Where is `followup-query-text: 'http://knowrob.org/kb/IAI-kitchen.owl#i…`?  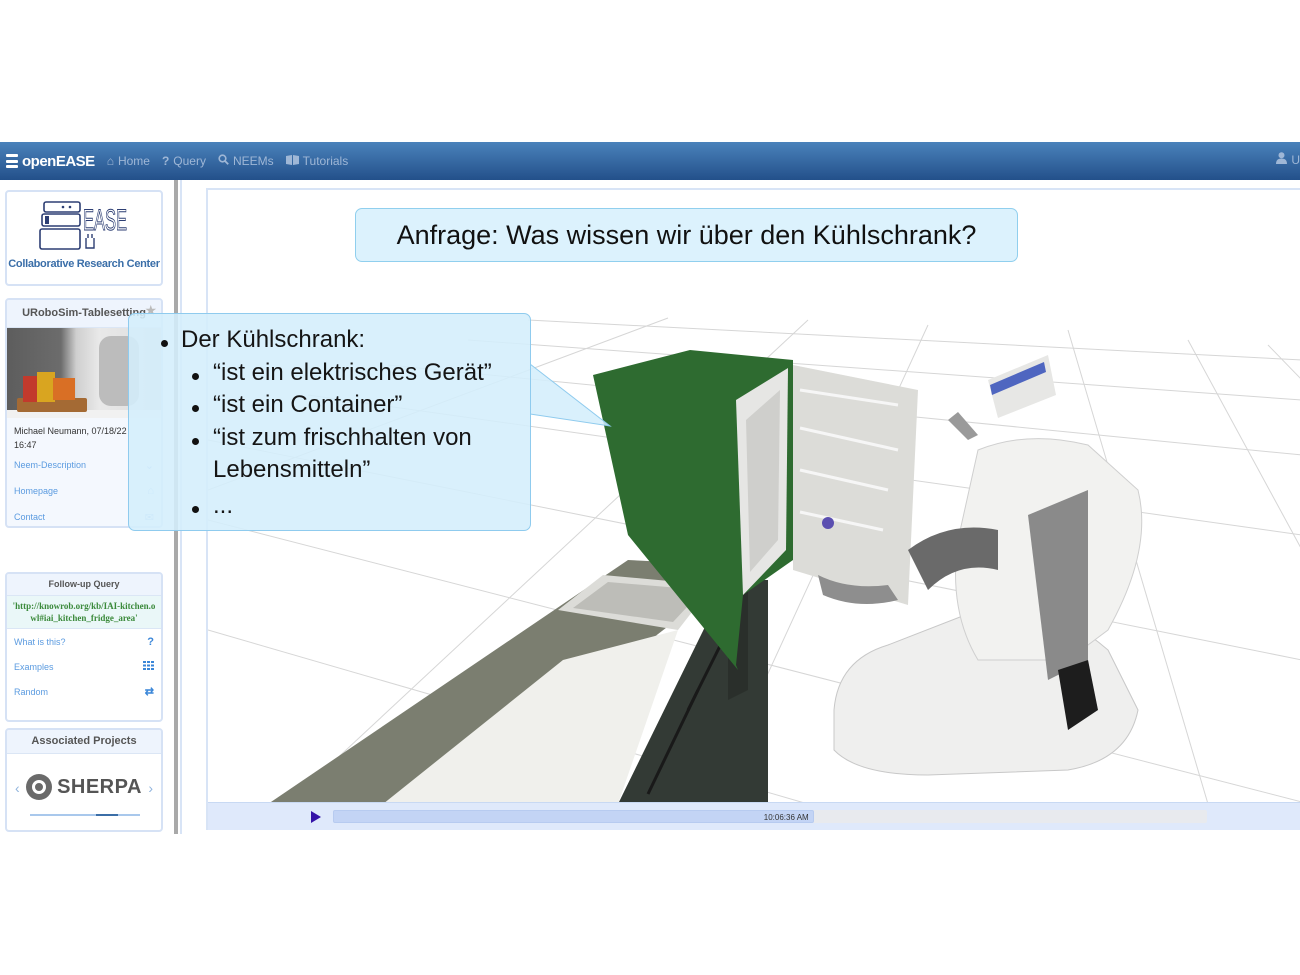
followup-query-text: 'http://knowrob.org/kb/IAI-kitchen.owl#i… is located at coordinates (84, 612).